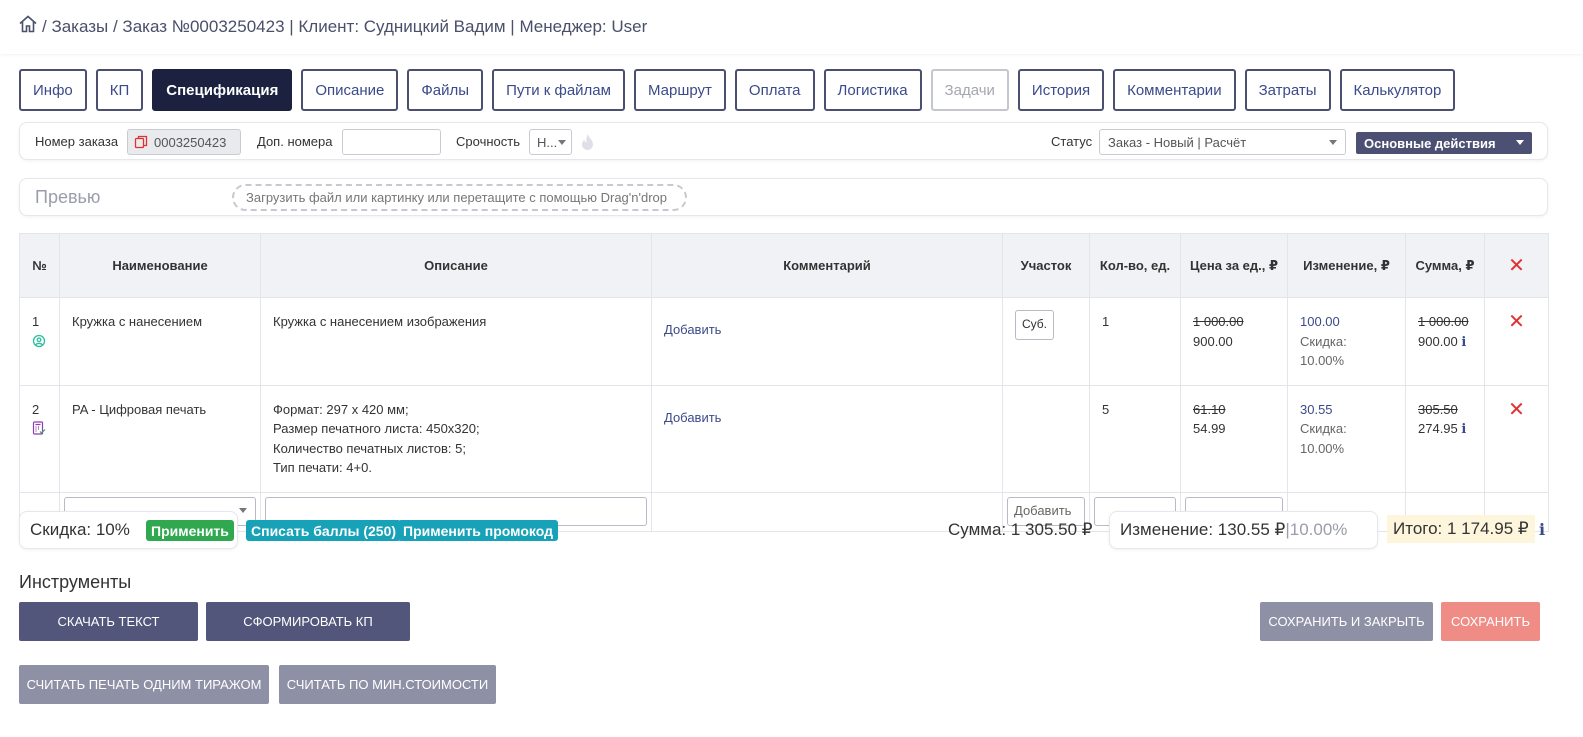 The height and width of the screenshot is (737, 1583). What do you see at coordinates (1072, 141) in the screenshot?
I see `status-label: Статус` at bounding box center [1072, 141].